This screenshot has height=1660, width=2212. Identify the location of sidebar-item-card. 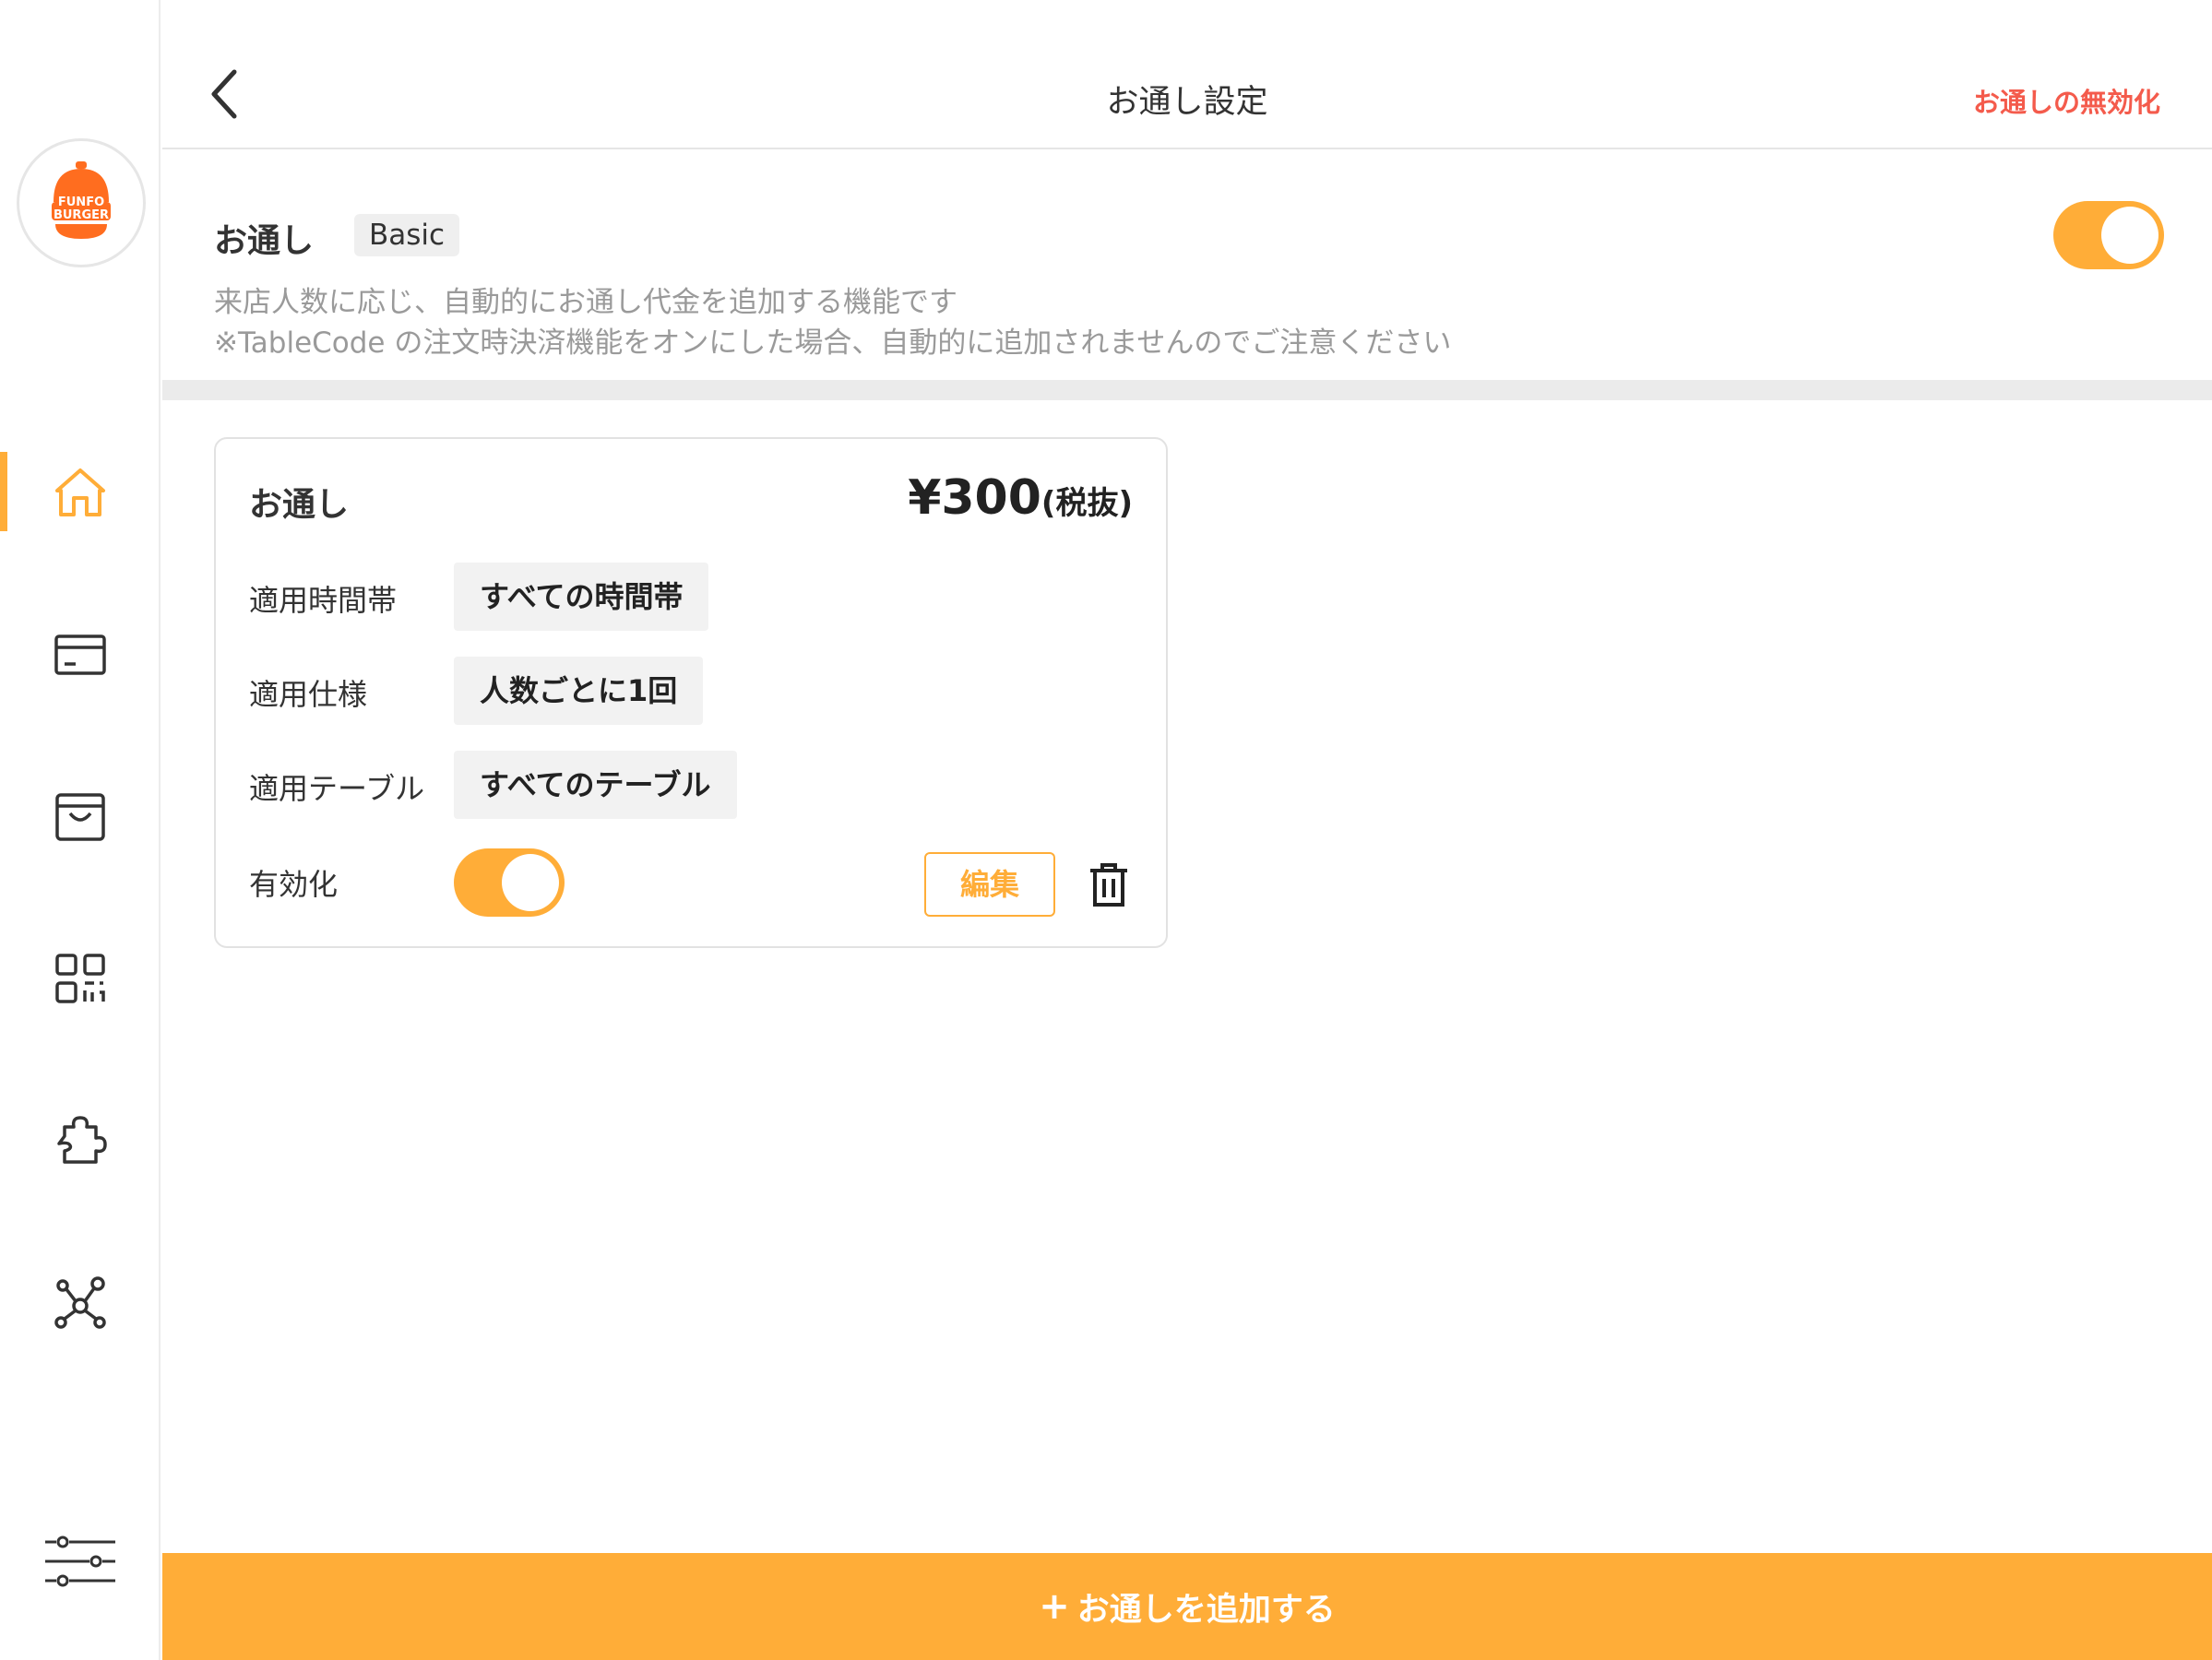
(81, 654).